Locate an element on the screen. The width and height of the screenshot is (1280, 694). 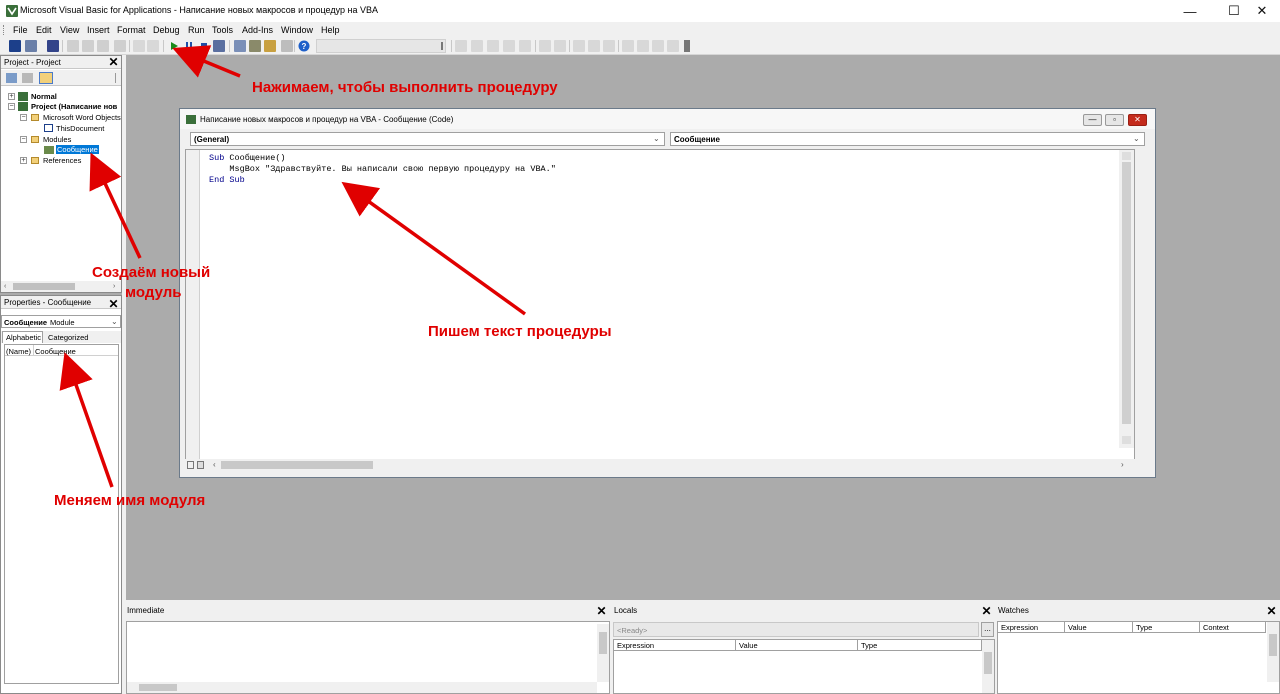
outdent-icon is located at coordinates (560, 46).